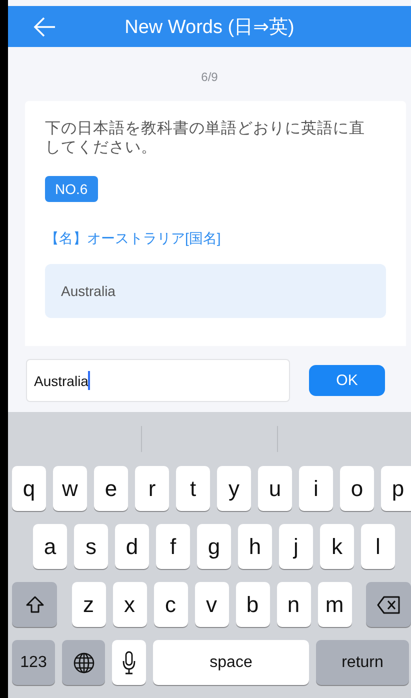  Describe the element at coordinates (209, 77) in the screenshot. I see `progress-counter: 6/9` at that location.